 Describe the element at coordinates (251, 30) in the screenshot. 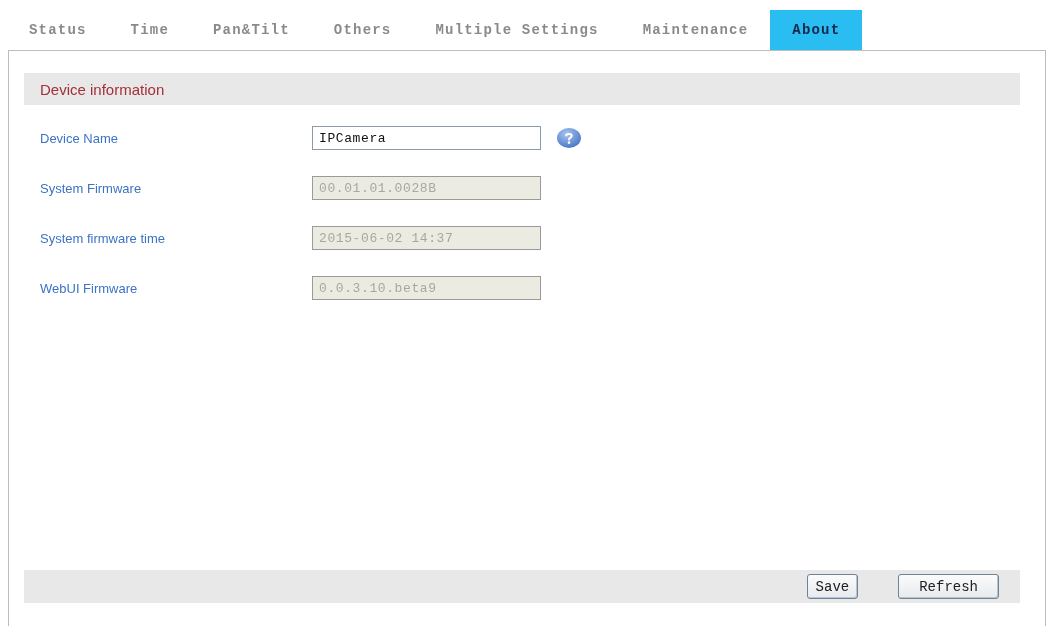

I see `tab: Pan&Tilt` at that location.